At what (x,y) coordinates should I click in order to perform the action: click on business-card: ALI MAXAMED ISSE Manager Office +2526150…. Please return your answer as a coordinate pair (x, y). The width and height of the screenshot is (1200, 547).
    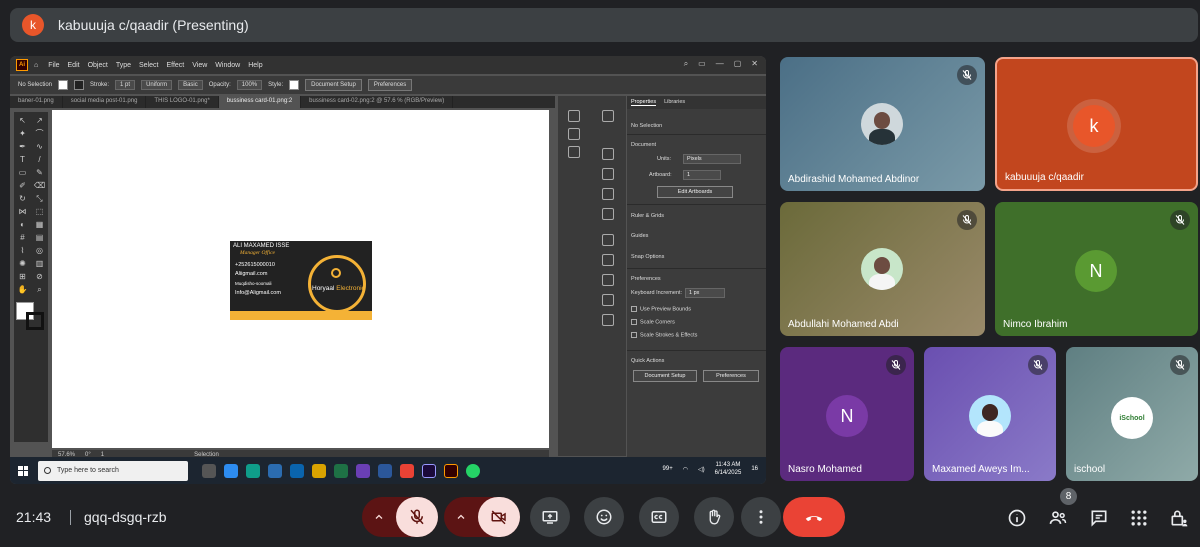
    Looking at the image, I should click on (301, 280).